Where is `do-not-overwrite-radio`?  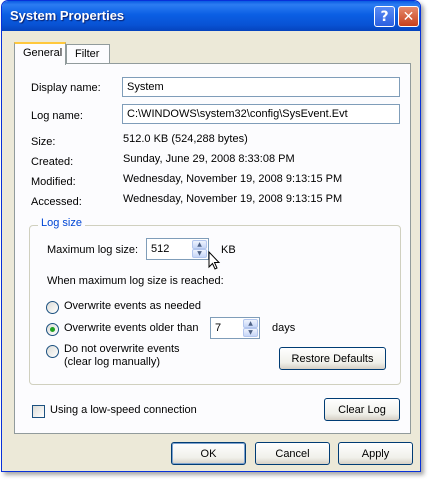 do-not-overwrite-radio is located at coordinates (52, 351).